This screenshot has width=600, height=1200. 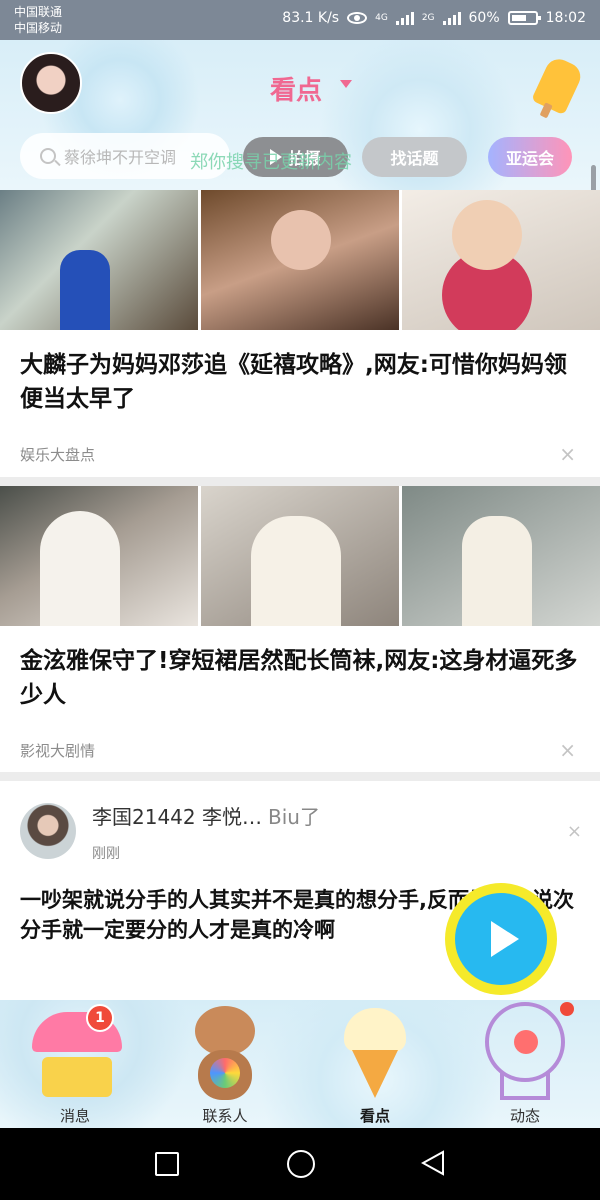 What do you see at coordinates (100, 1018) in the screenshot?
I see `unread-badge: 1` at bounding box center [100, 1018].